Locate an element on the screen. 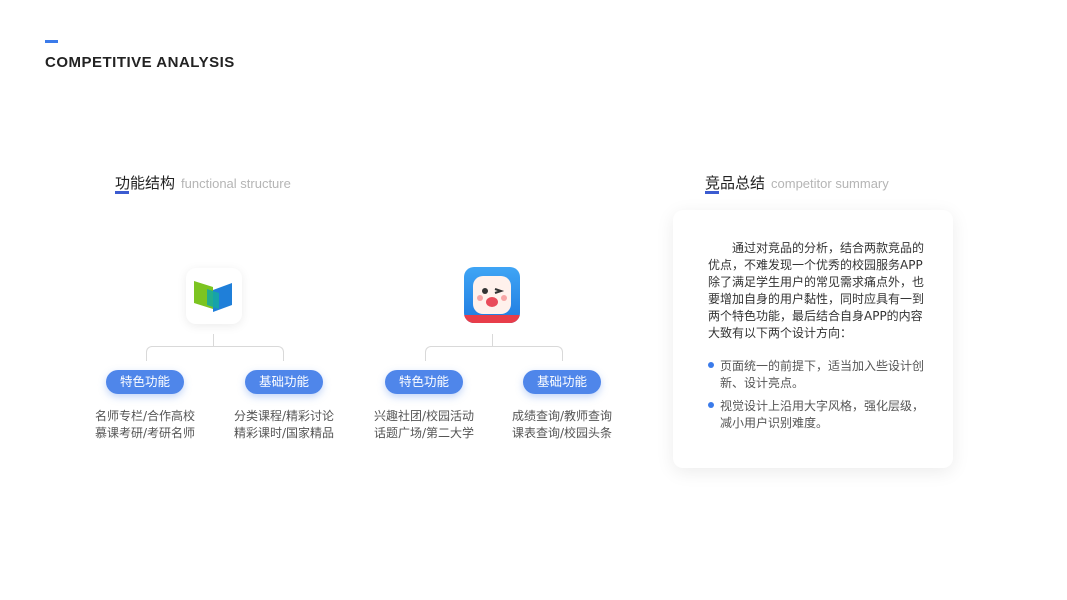 The width and height of the screenshot is (1067, 600). section-title-en: competitor summary is located at coordinates (830, 183).